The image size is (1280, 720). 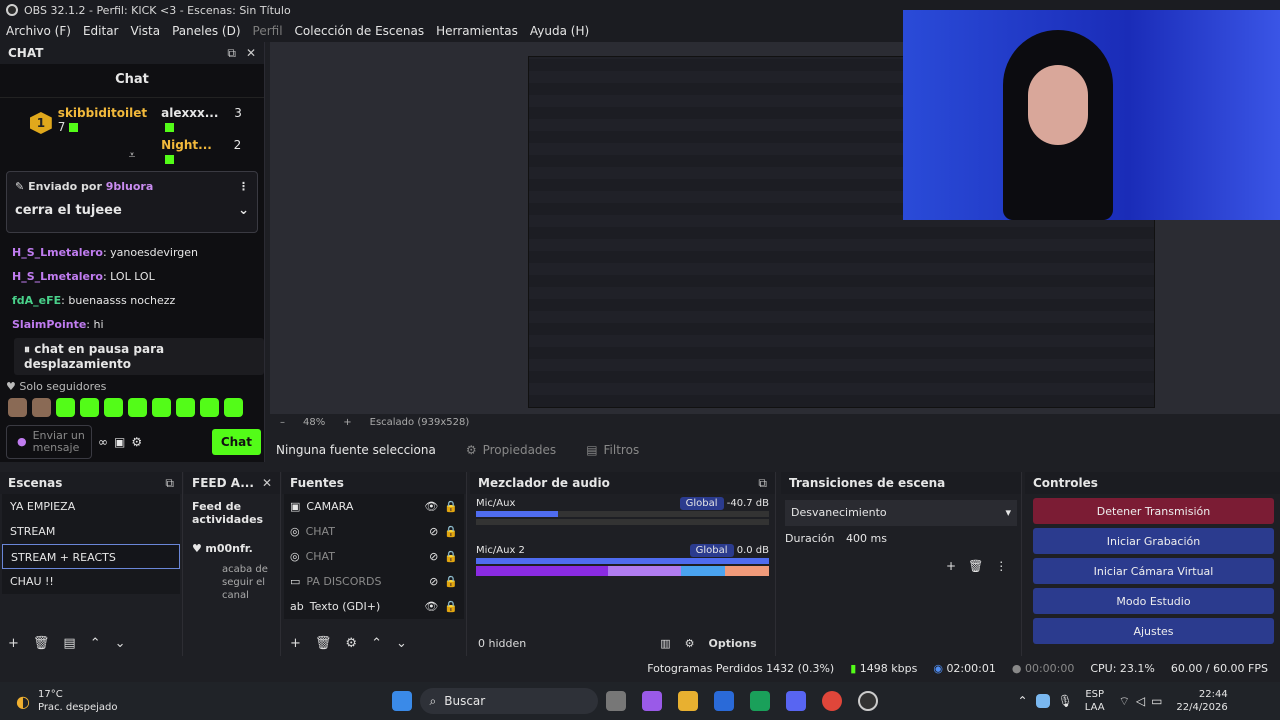 What do you see at coordinates (49, 442) in the screenshot?
I see `chat-input: ● Enviar un mensaje` at bounding box center [49, 442].